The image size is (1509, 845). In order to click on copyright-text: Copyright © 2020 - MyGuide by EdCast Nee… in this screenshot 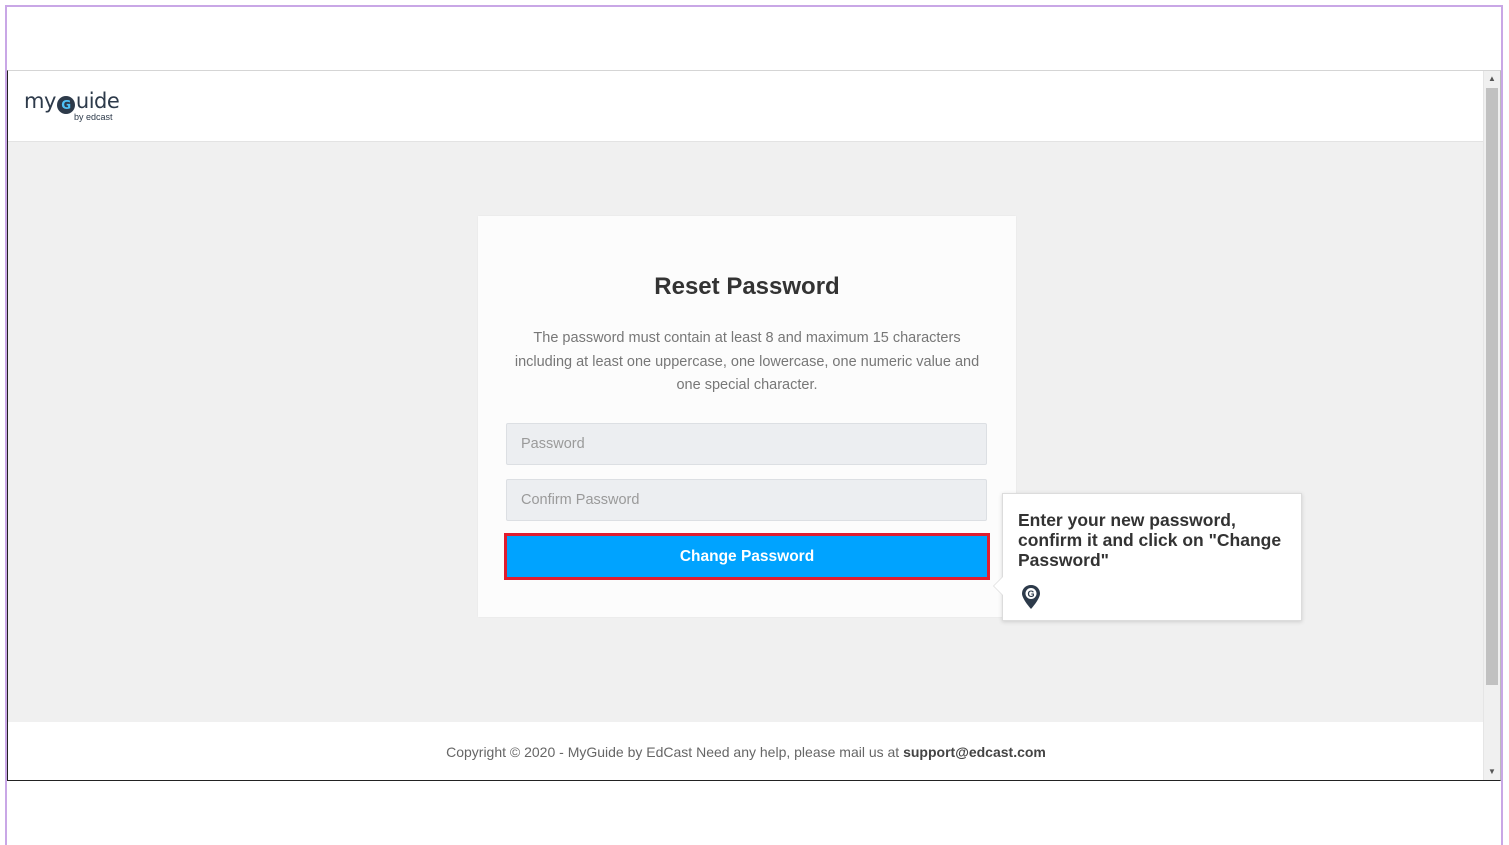, I will do `click(673, 752)`.